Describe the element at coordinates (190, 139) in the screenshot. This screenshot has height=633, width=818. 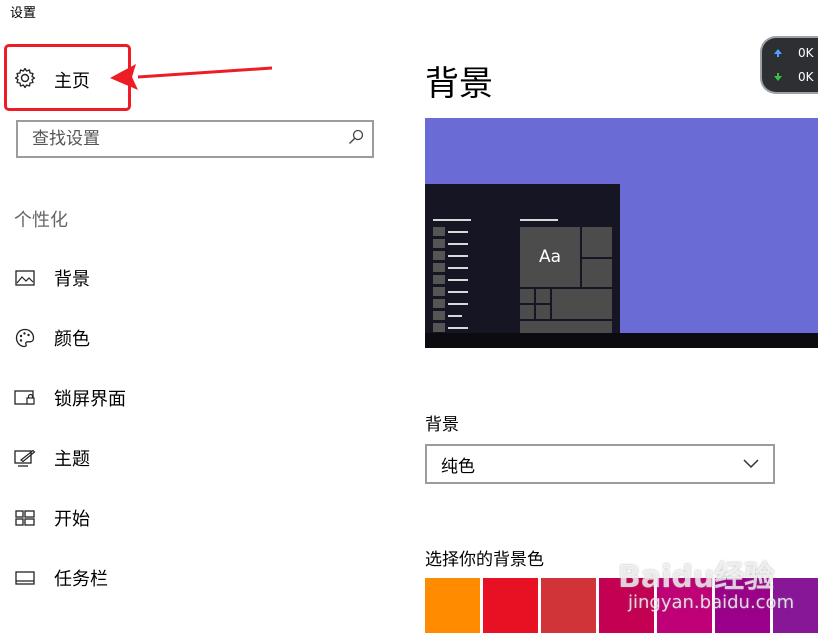
I see `search-input` at that location.